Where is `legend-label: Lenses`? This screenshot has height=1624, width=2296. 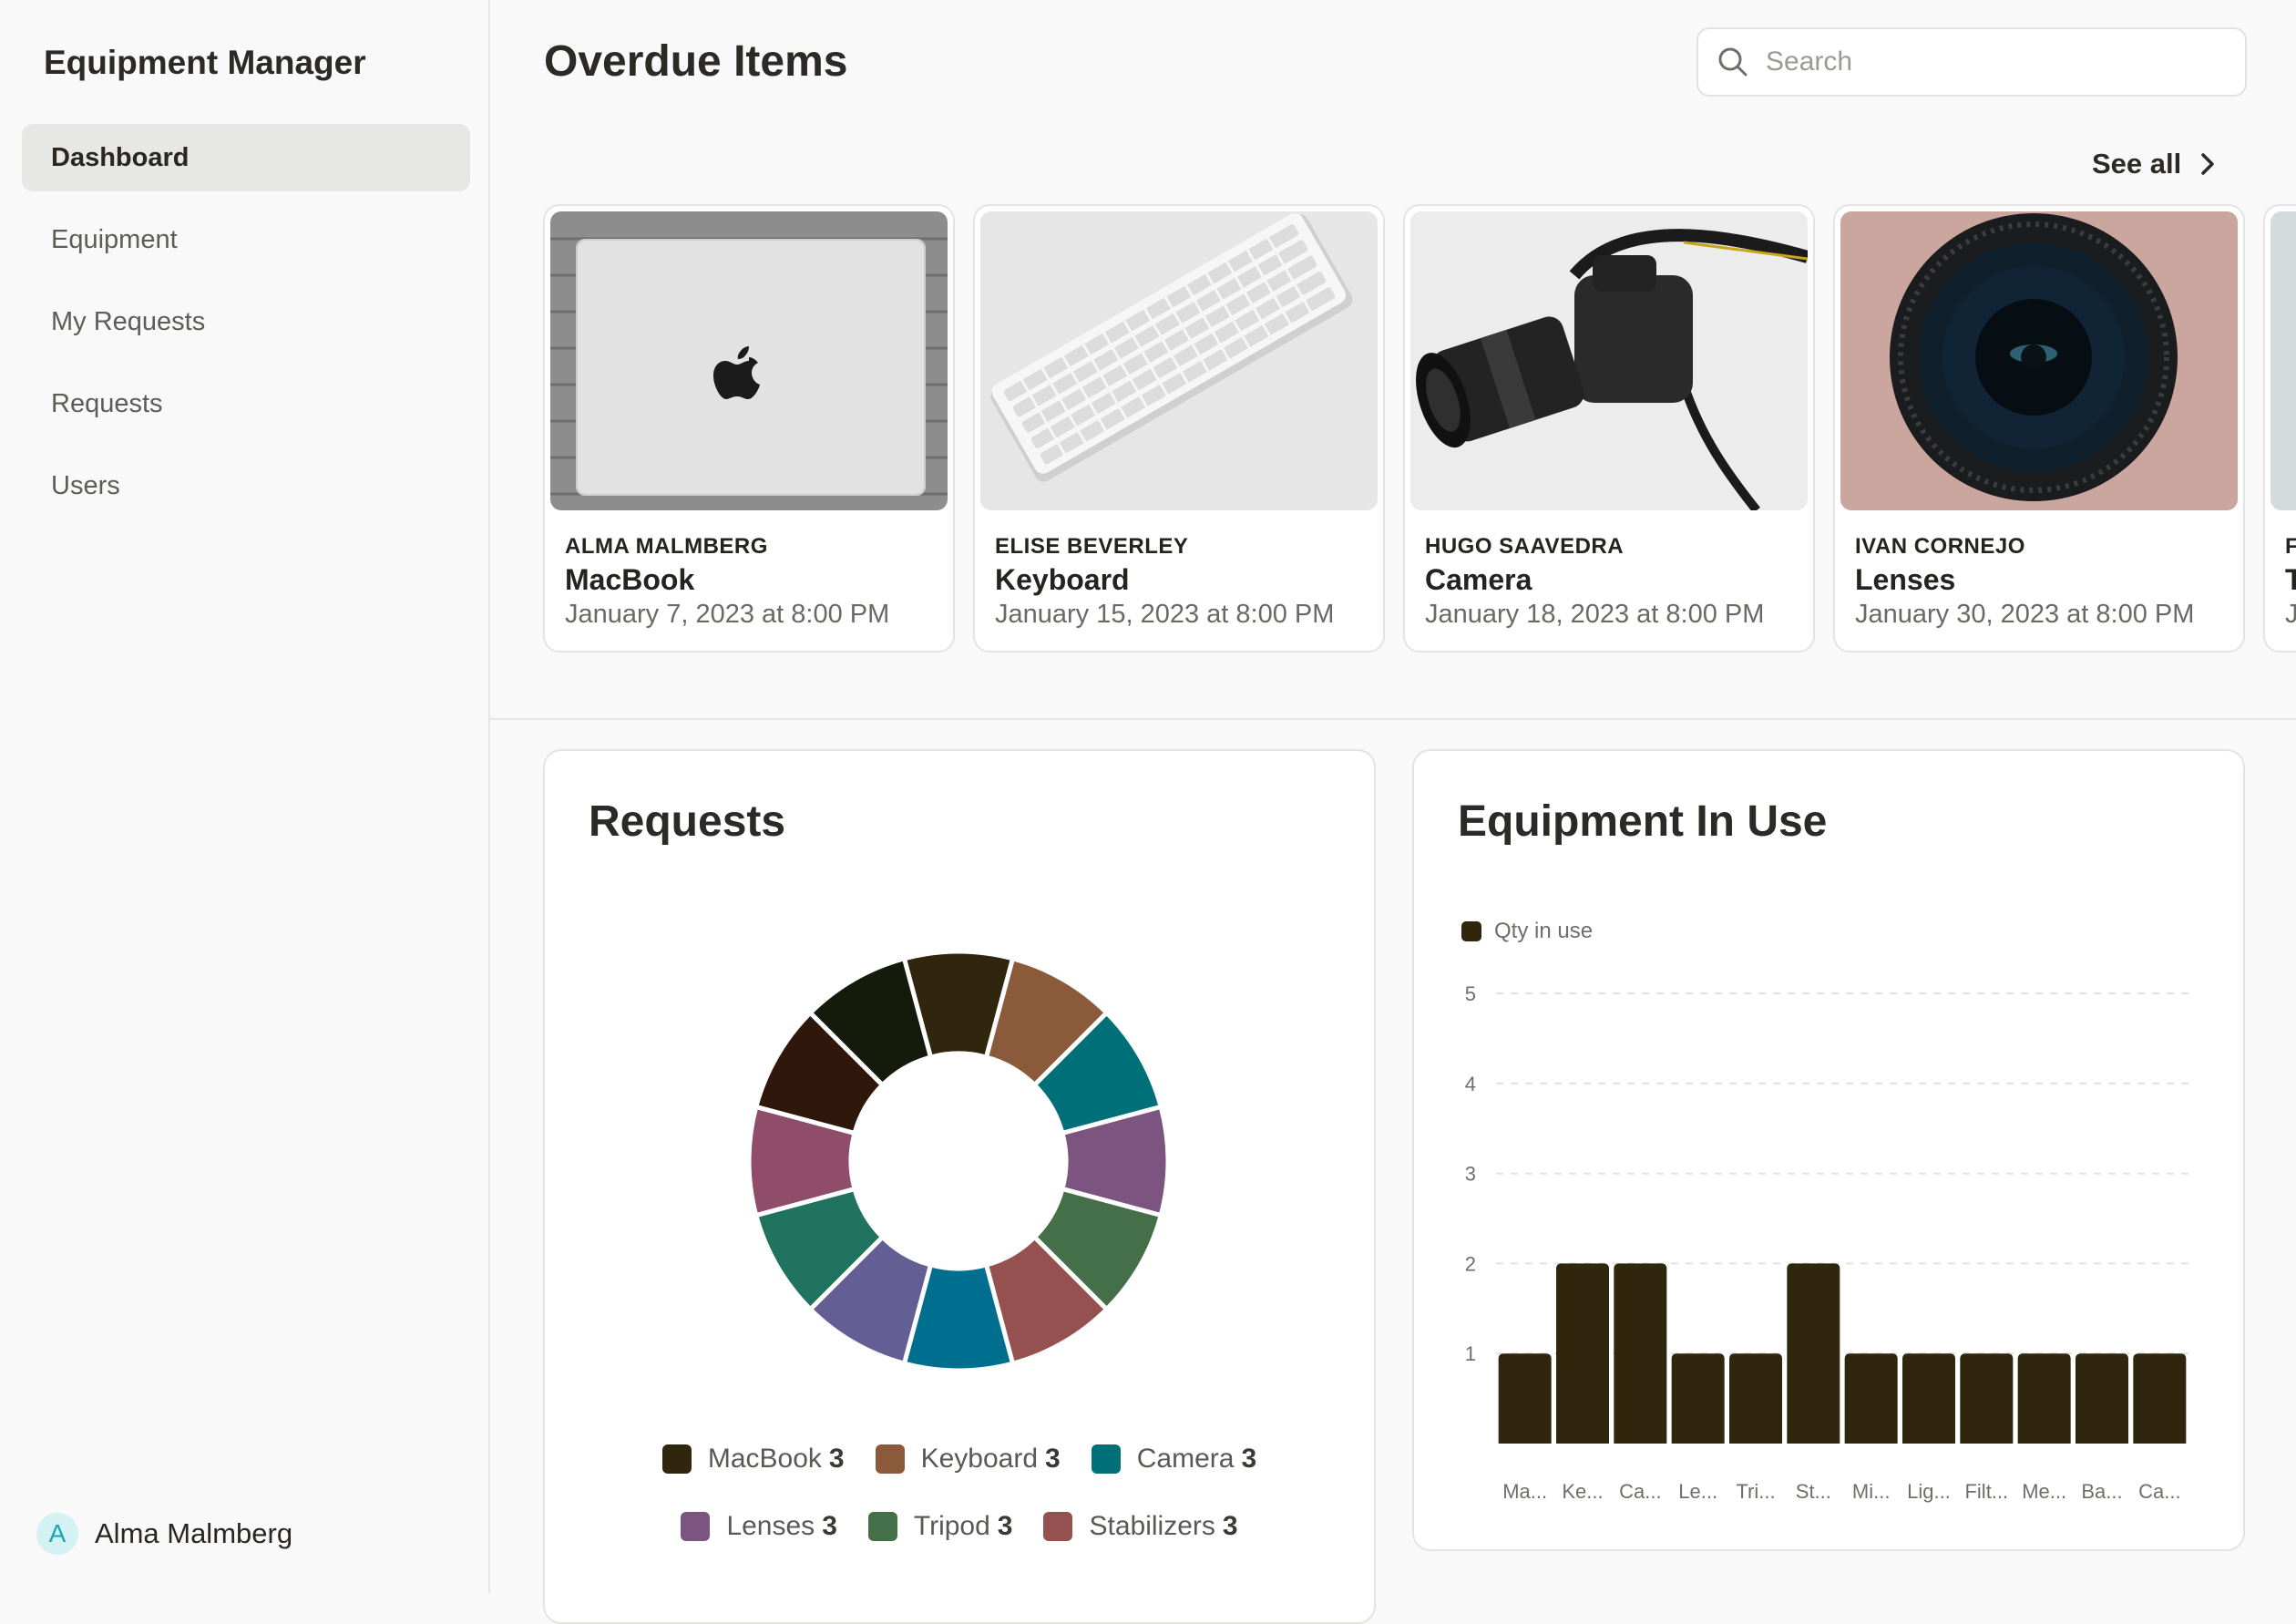 legend-label: Lenses is located at coordinates (770, 1526).